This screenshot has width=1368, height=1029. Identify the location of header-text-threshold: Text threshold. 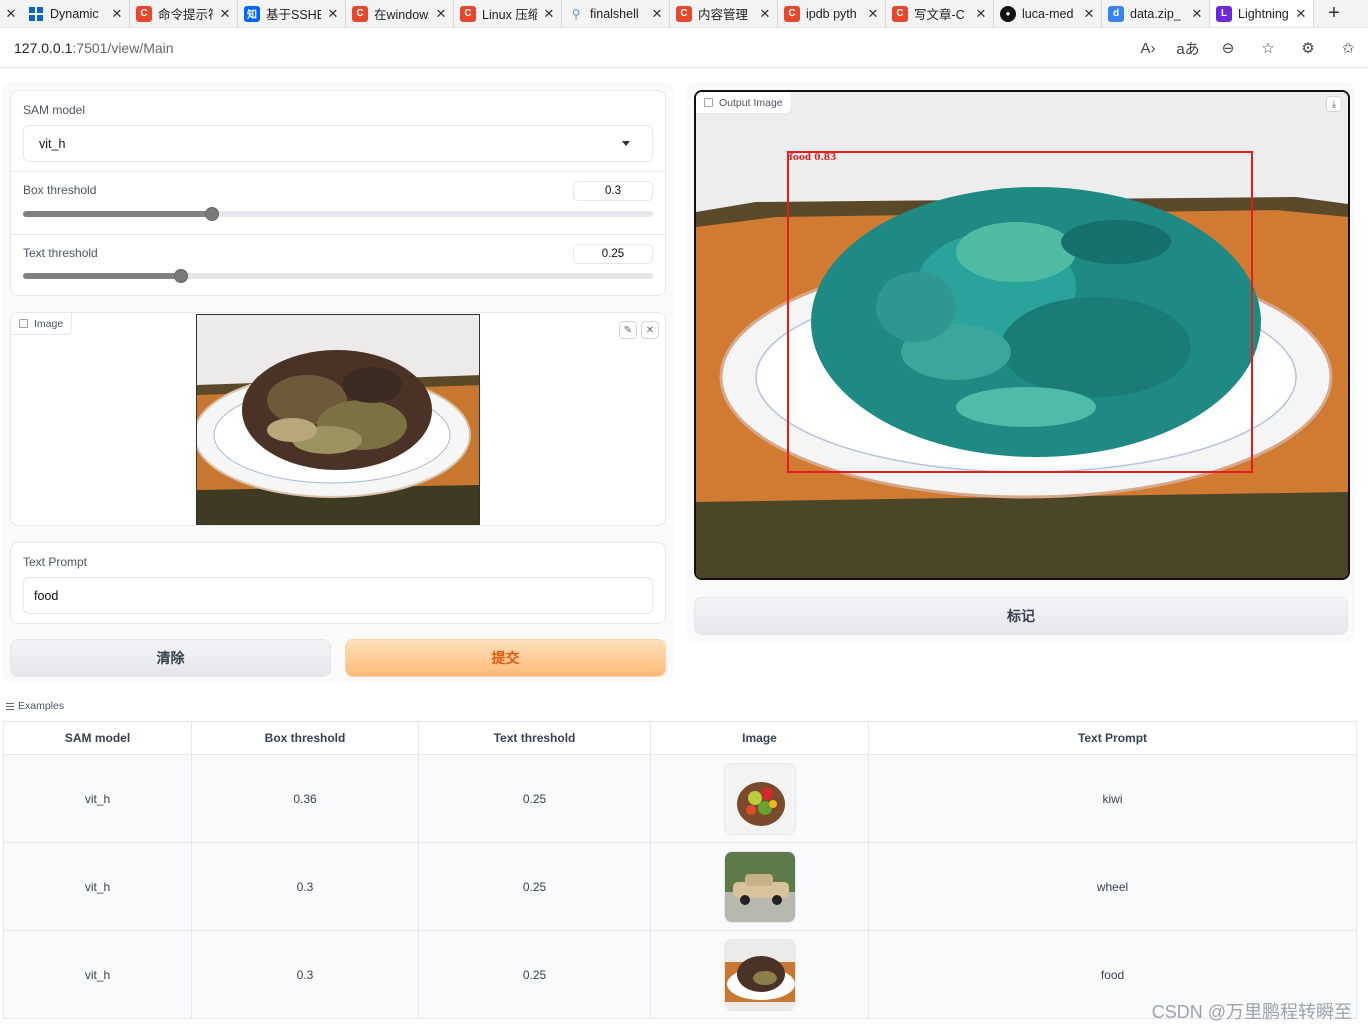
(534, 738).